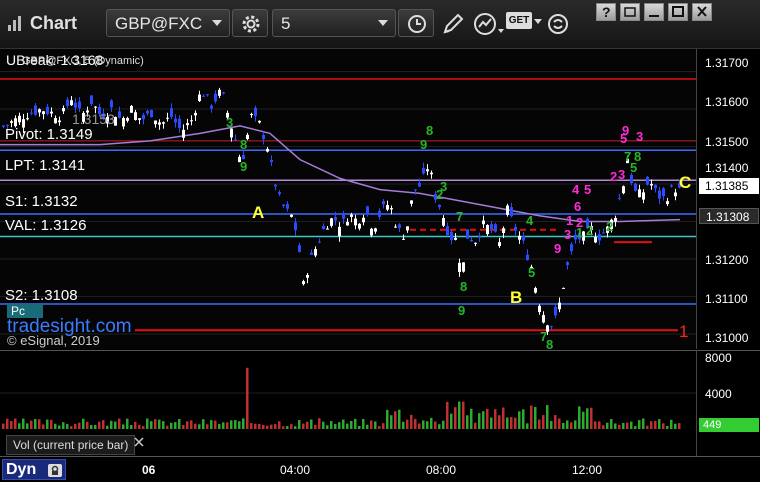 This screenshot has height=482, width=760. I want to click on time-template-button, so click(416, 23).